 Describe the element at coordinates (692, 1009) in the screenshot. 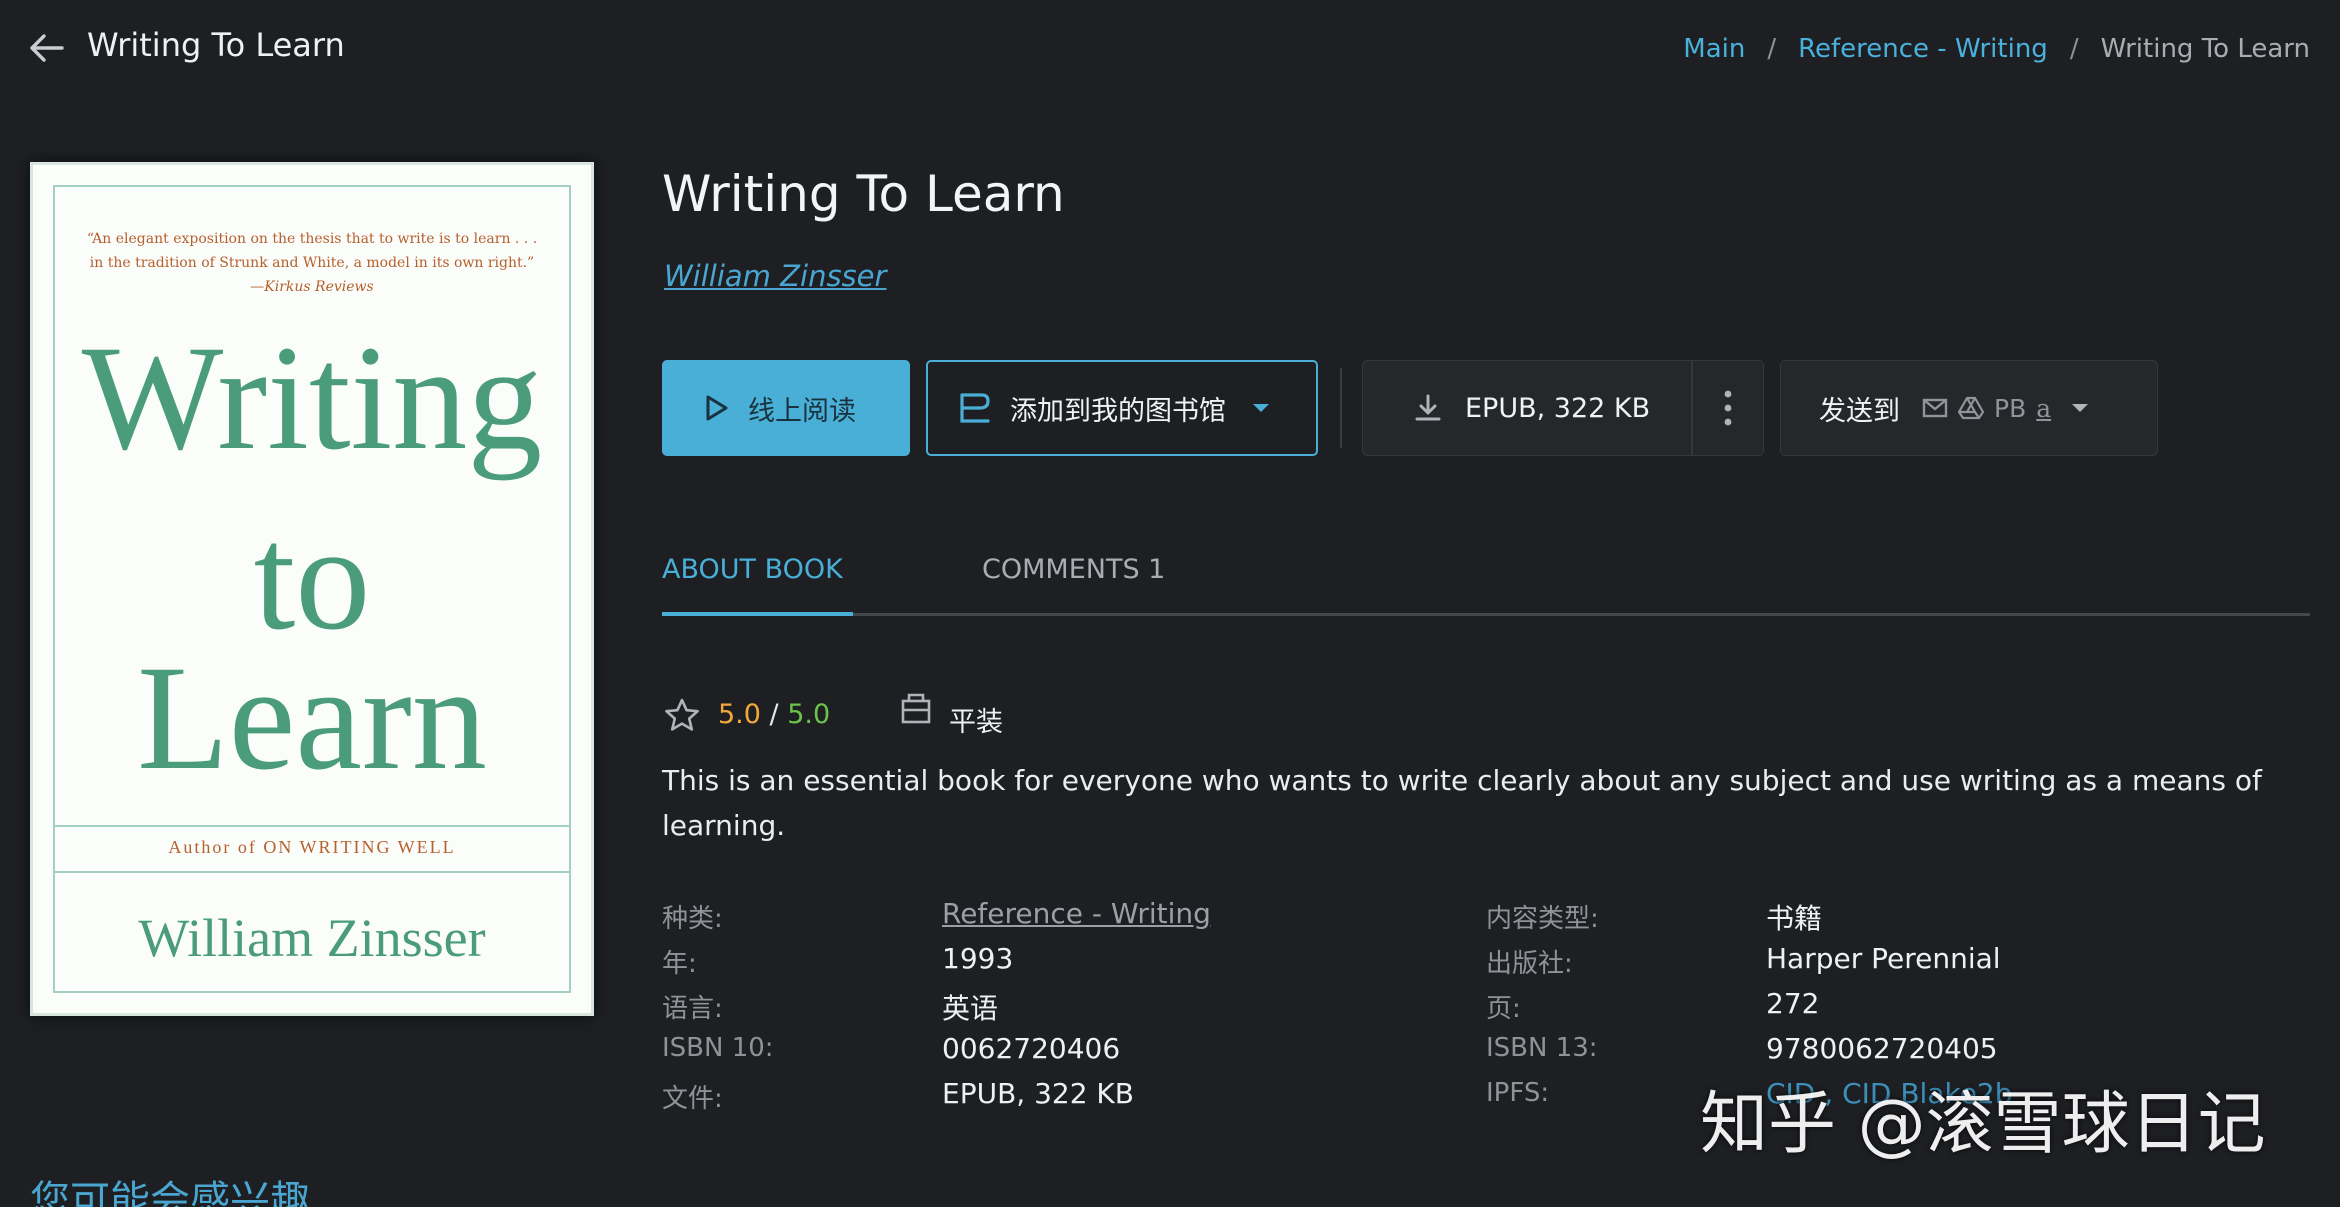

I see `detail-label-language: 语言:` at that location.